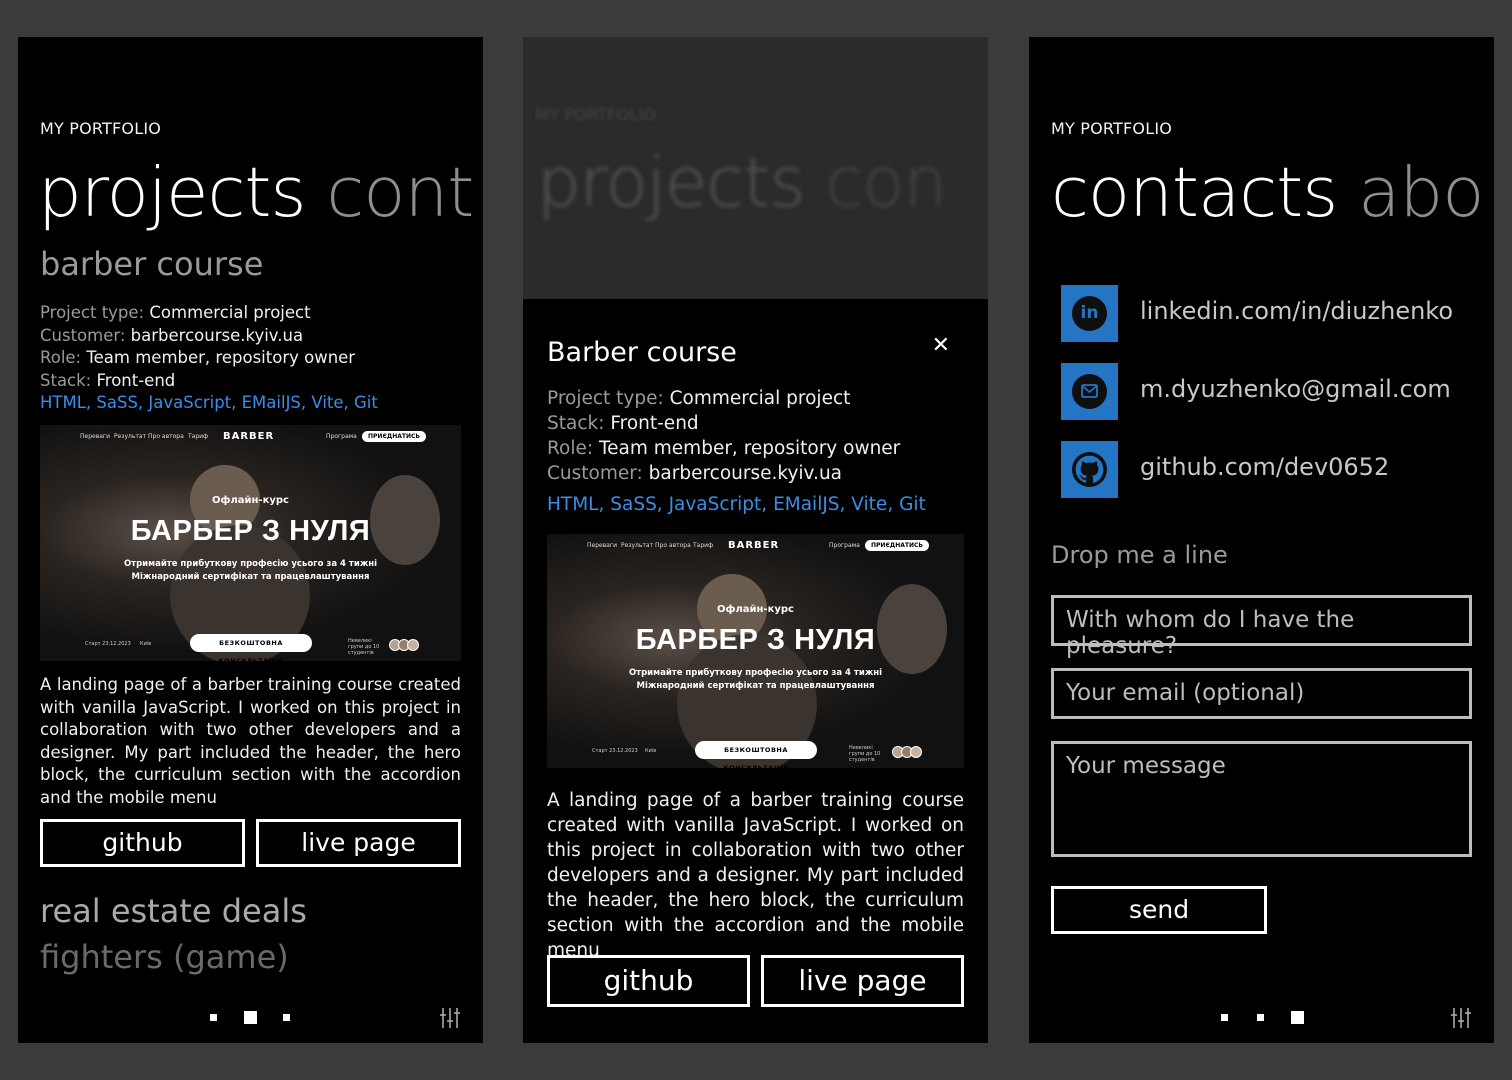 The width and height of the screenshot is (1512, 1080). What do you see at coordinates (1261, 693) in the screenshot?
I see `email-input: Your email (optional)` at bounding box center [1261, 693].